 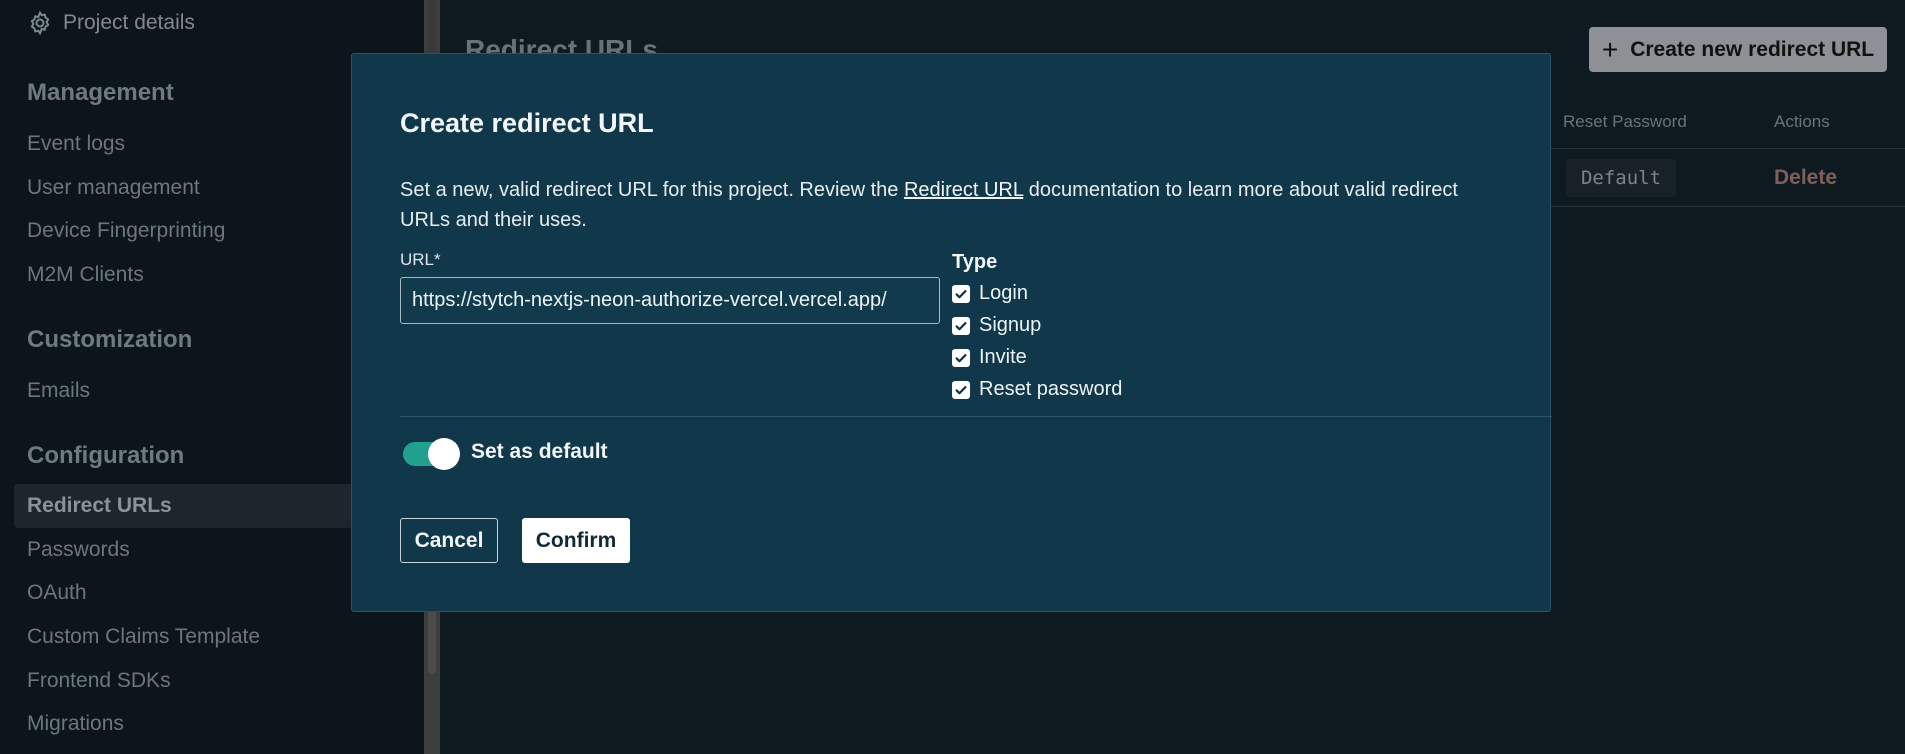 I want to click on column-header-actions: Actions, so click(x=1802, y=121).